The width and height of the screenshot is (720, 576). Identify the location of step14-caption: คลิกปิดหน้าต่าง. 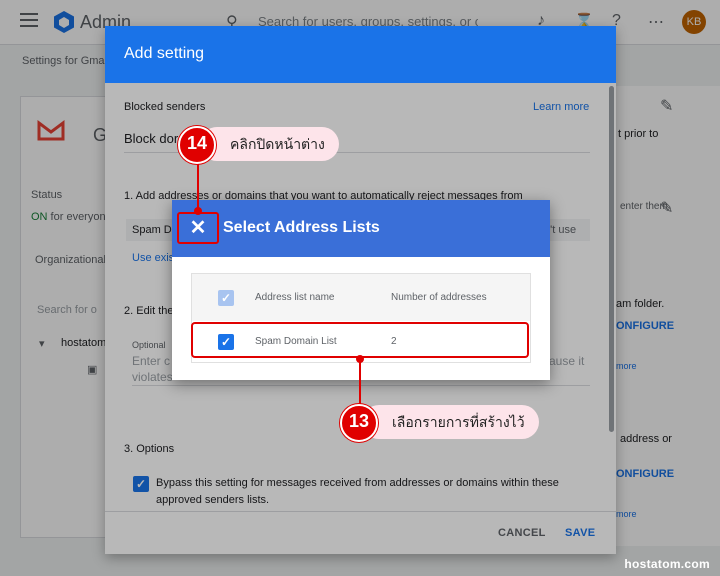
(269, 144).